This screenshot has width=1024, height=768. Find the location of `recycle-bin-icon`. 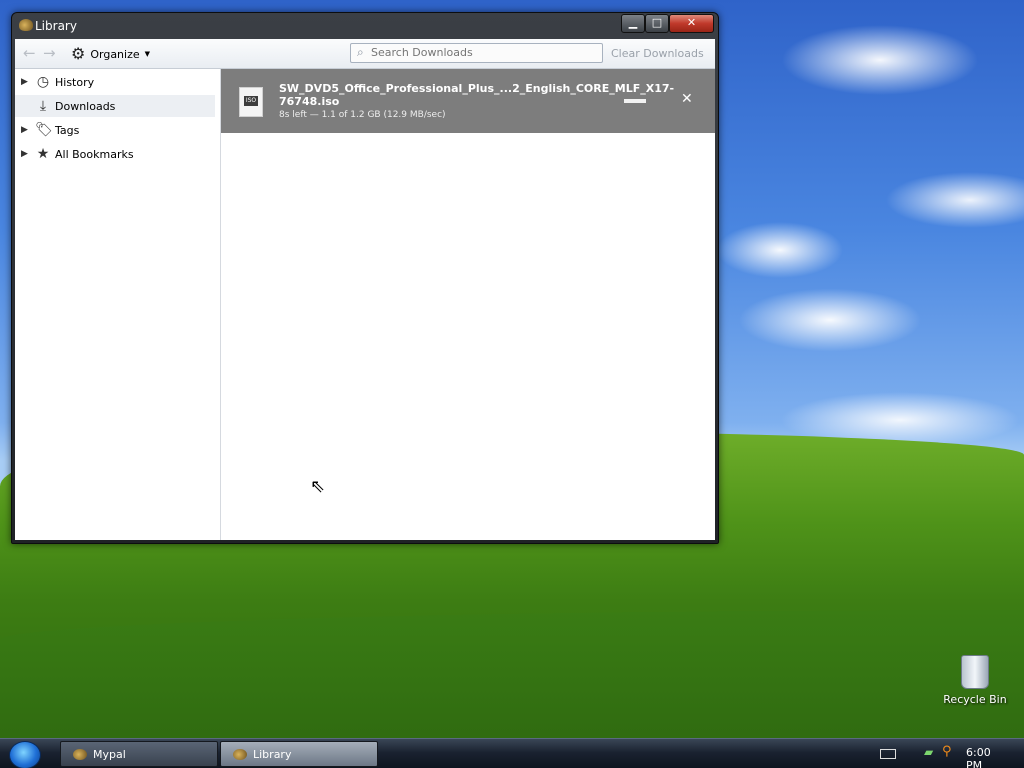

recycle-bin-icon is located at coordinates (975, 672).